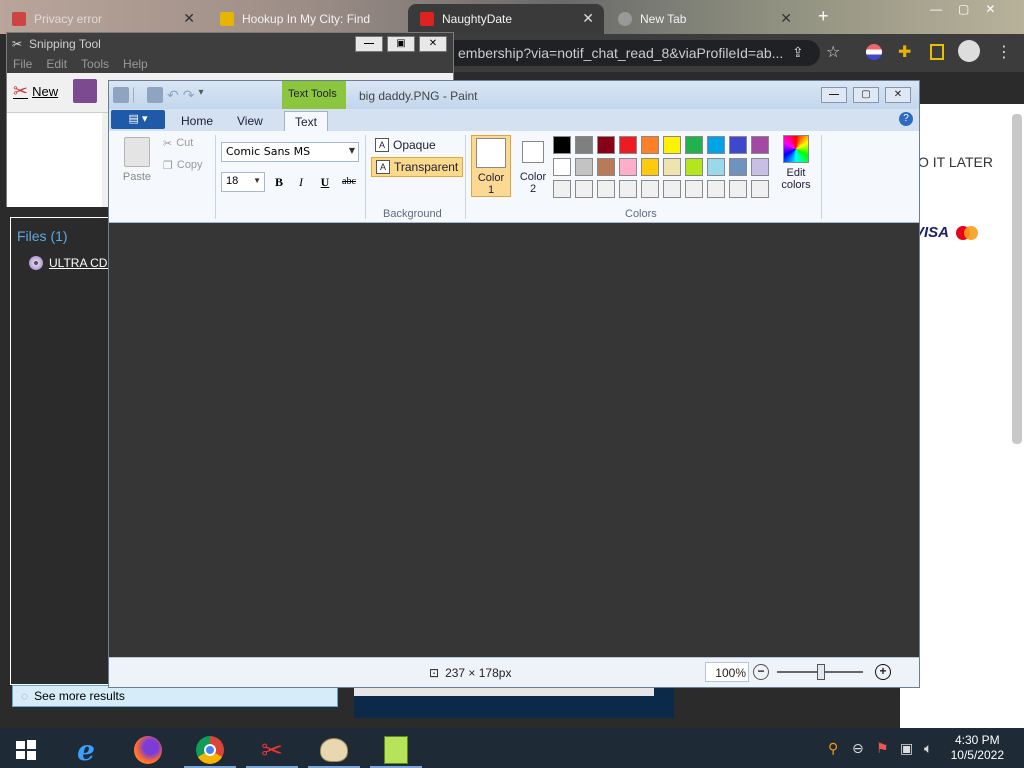 This screenshot has height=768, width=1024. Describe the element at coordinates (121, 95) in the screenshot. I see `paint-app-icon` at that location.